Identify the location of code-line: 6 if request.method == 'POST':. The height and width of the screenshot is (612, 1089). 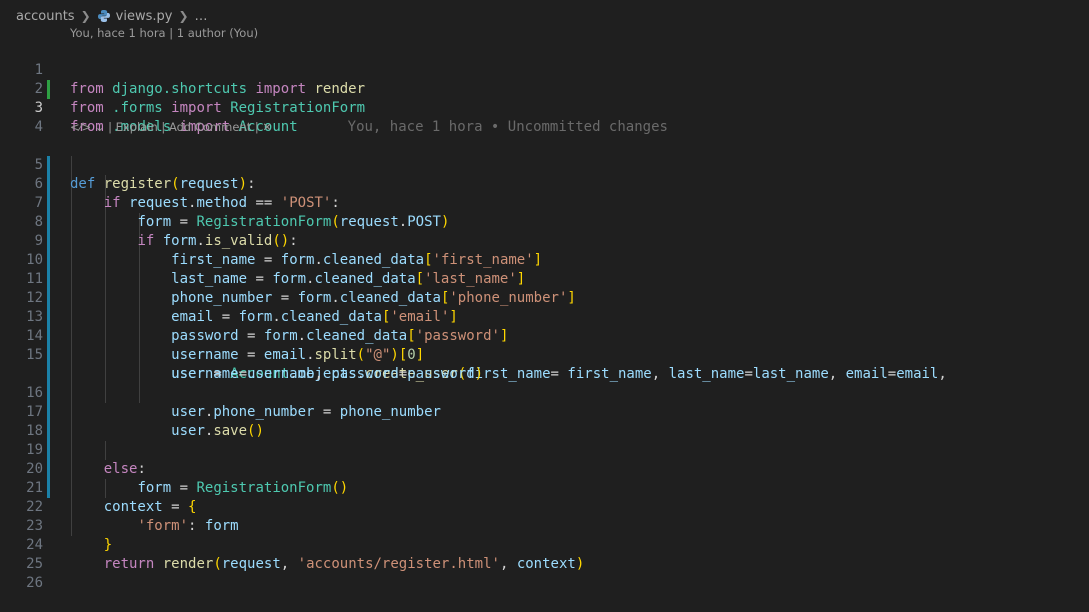
(544, 183).